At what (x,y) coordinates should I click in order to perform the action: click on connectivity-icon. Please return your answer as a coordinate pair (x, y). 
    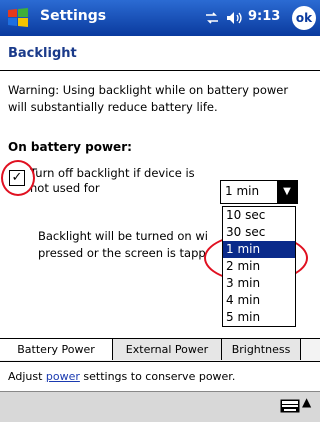
    Looking at the image, I should click on (212, 18).